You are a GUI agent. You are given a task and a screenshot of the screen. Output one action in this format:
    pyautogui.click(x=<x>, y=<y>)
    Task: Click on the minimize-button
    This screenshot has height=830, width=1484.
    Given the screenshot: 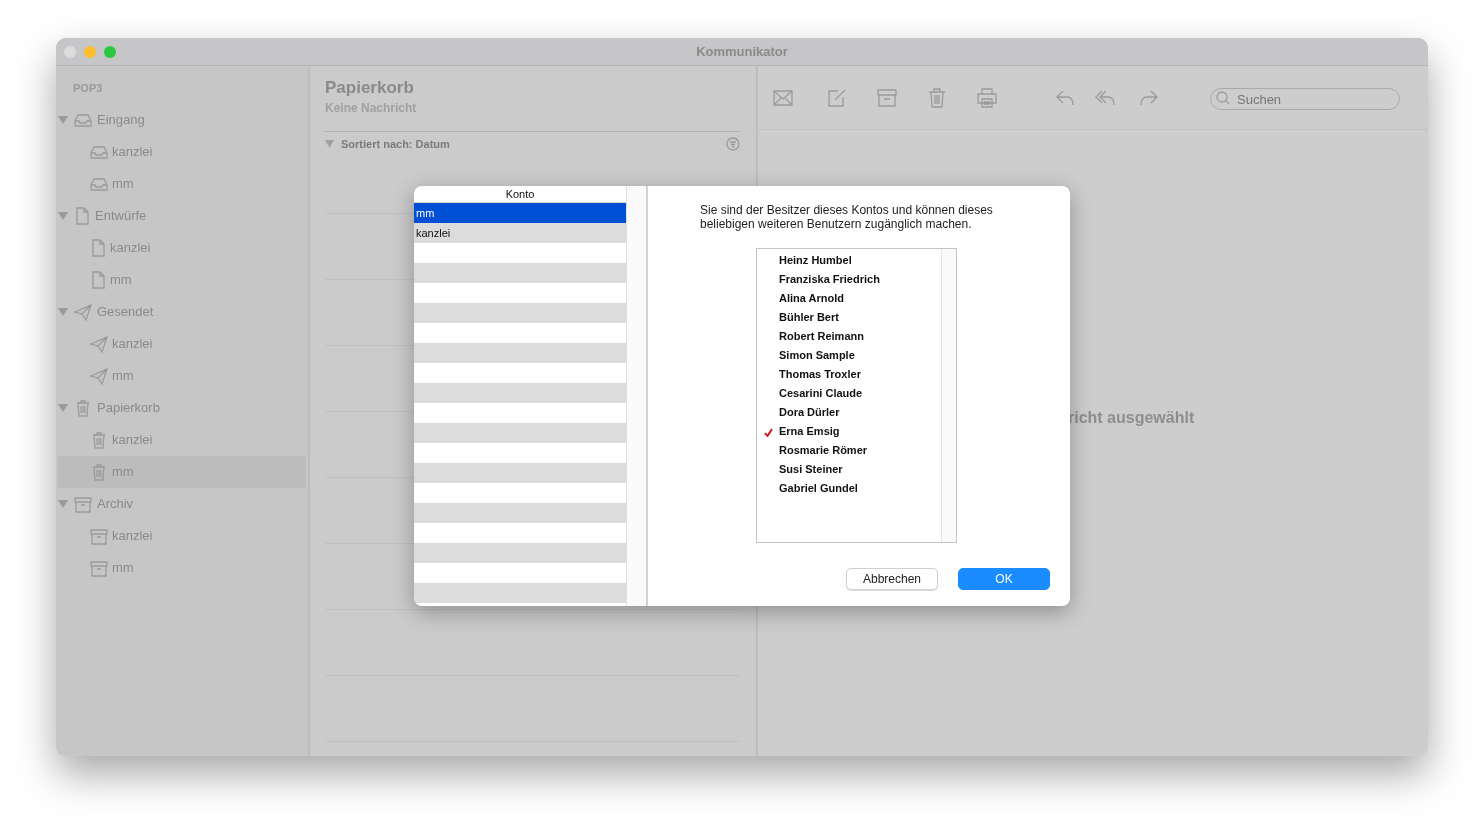 What is the action you would take?
    pyautogui.click(x=90, y=51)
    